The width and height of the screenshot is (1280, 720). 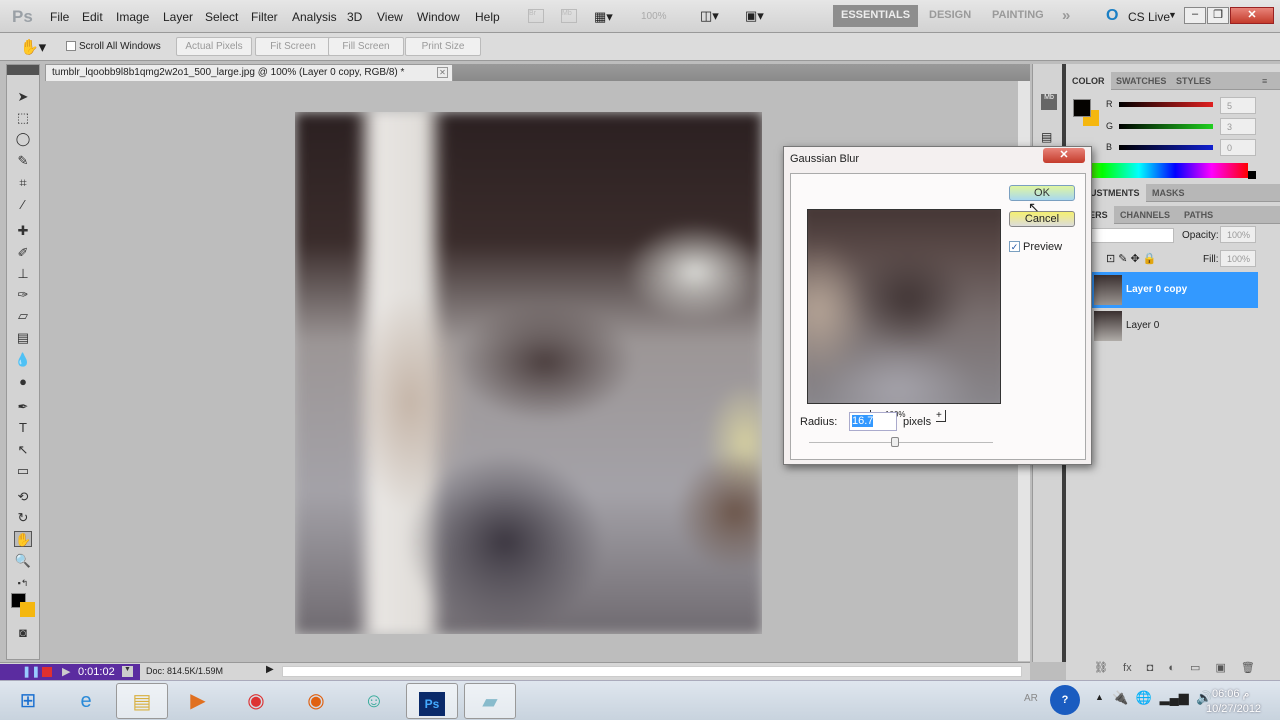 I want to click on panel-menu-icon: ≡, so click(x=1264, y=81).